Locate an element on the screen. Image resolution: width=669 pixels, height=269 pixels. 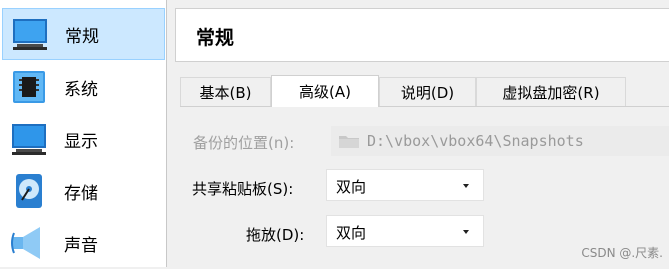
watermark: CSDN @.尺素. is located at coordinates (622, 253).